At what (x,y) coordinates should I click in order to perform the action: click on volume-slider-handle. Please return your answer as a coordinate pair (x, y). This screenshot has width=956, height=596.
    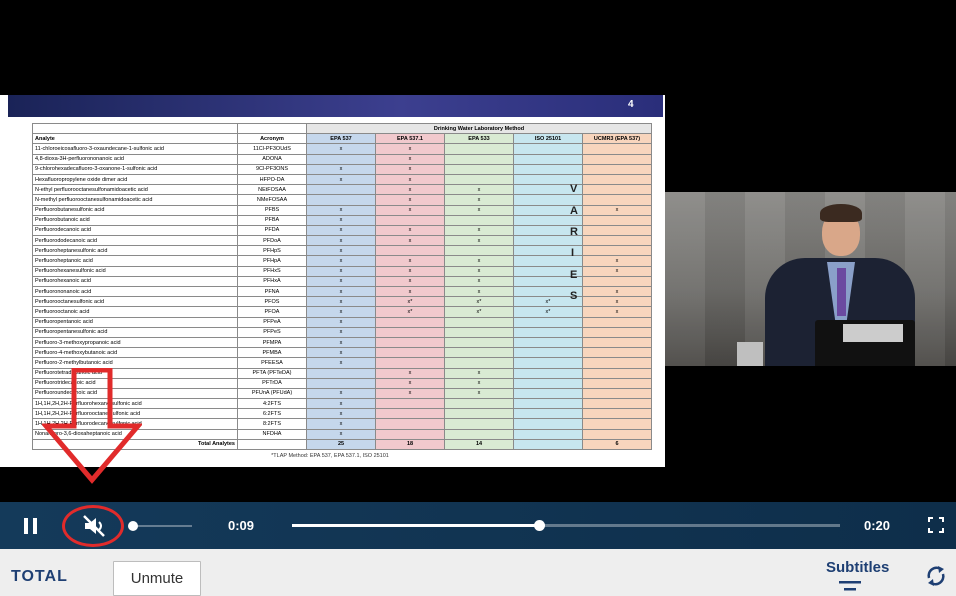
    Looking at the image, I should click on (133, 526).